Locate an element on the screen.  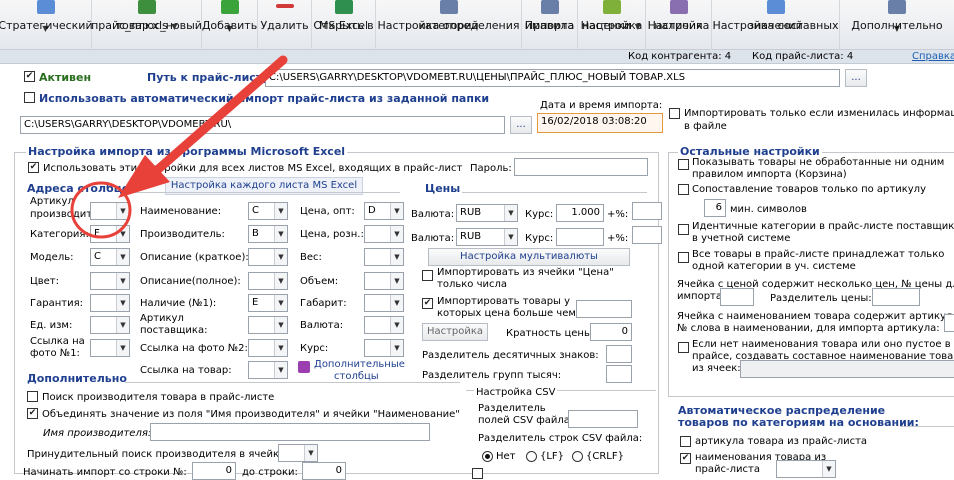
annotation-arrow-shaft is located at coordinates (219, 116).